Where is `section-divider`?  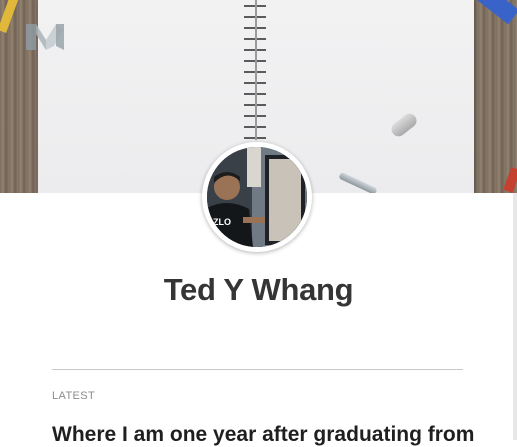
section-divider is located at coordinates (257, 369).